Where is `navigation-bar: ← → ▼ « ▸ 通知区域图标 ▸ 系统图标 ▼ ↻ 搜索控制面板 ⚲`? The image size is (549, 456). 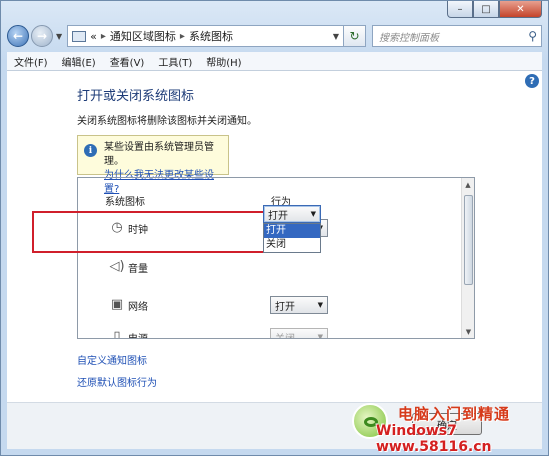 navigation-bar: ← → ▼ « ▸ 通知区域图标 ▸ 系统图标 ▼ ↻ 搜索控制面板 ⚲ is located at coordinates (274, 36).